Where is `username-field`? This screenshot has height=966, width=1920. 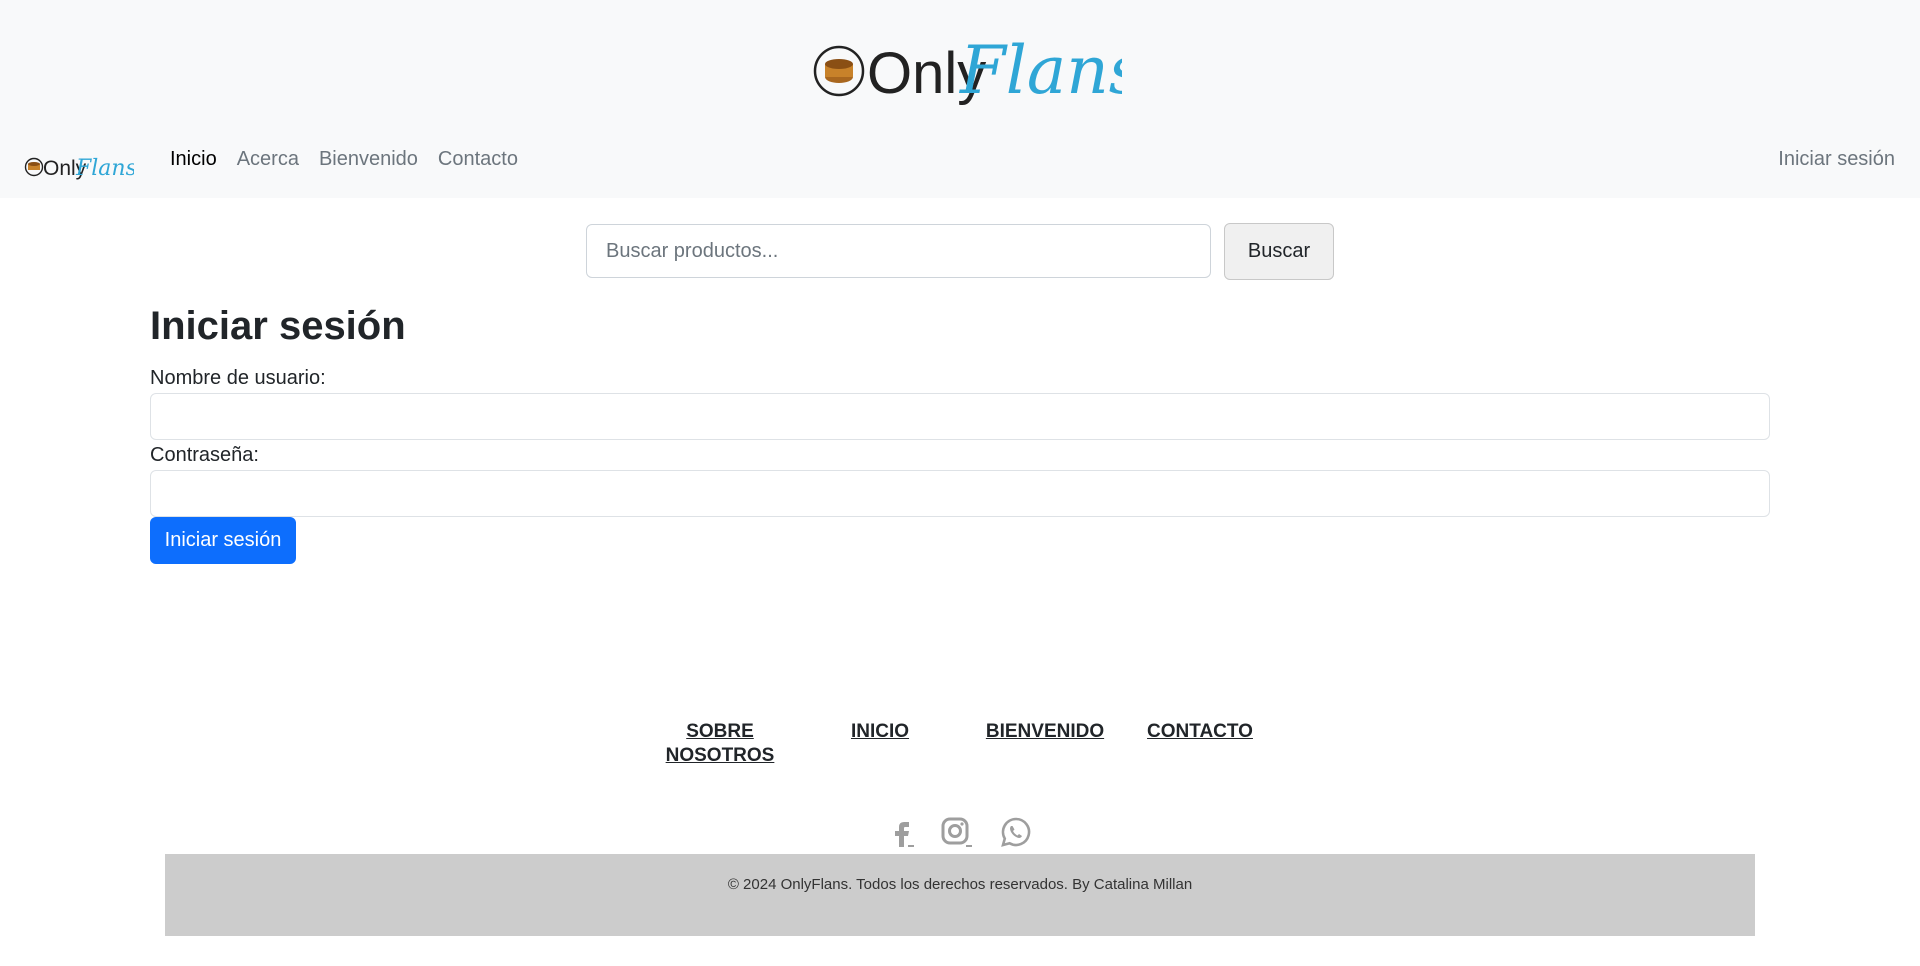
username-field is located at coordinates (960, 416).